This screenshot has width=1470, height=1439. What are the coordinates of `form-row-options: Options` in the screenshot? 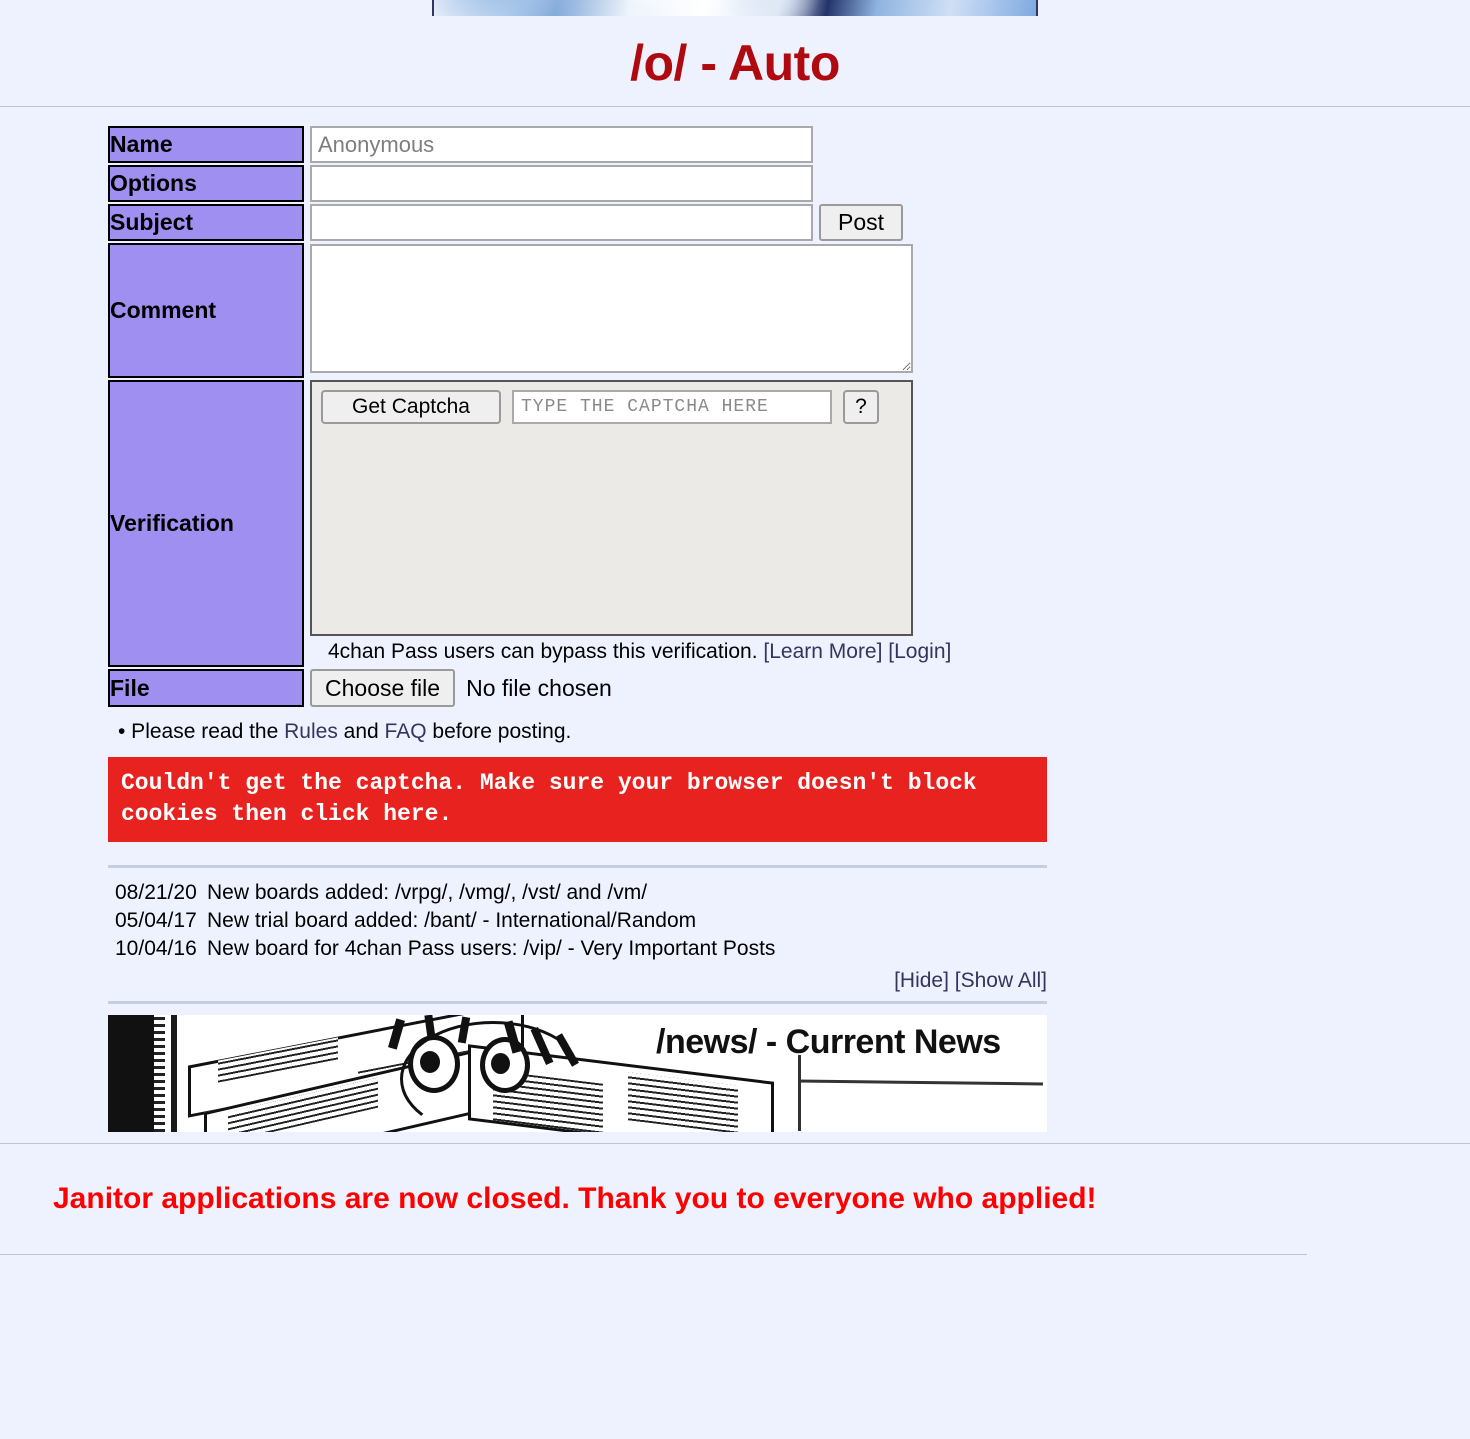 It's located at (529, 183).